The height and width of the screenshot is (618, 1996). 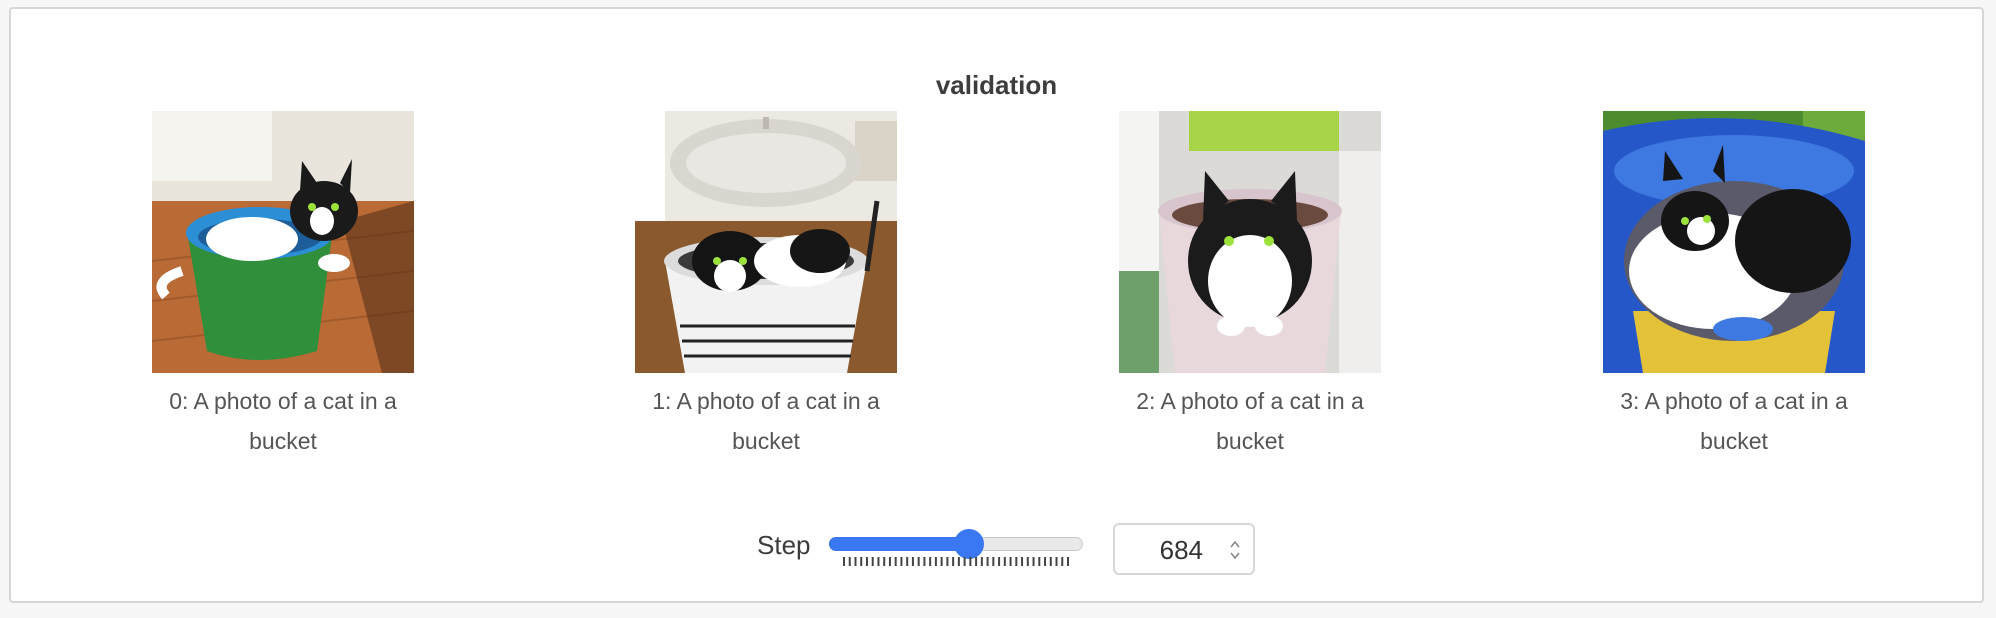 What do you see at coordinates (784, 545) in the screenshot?
I see `step-label: Step` at bounding box center [784, 545].